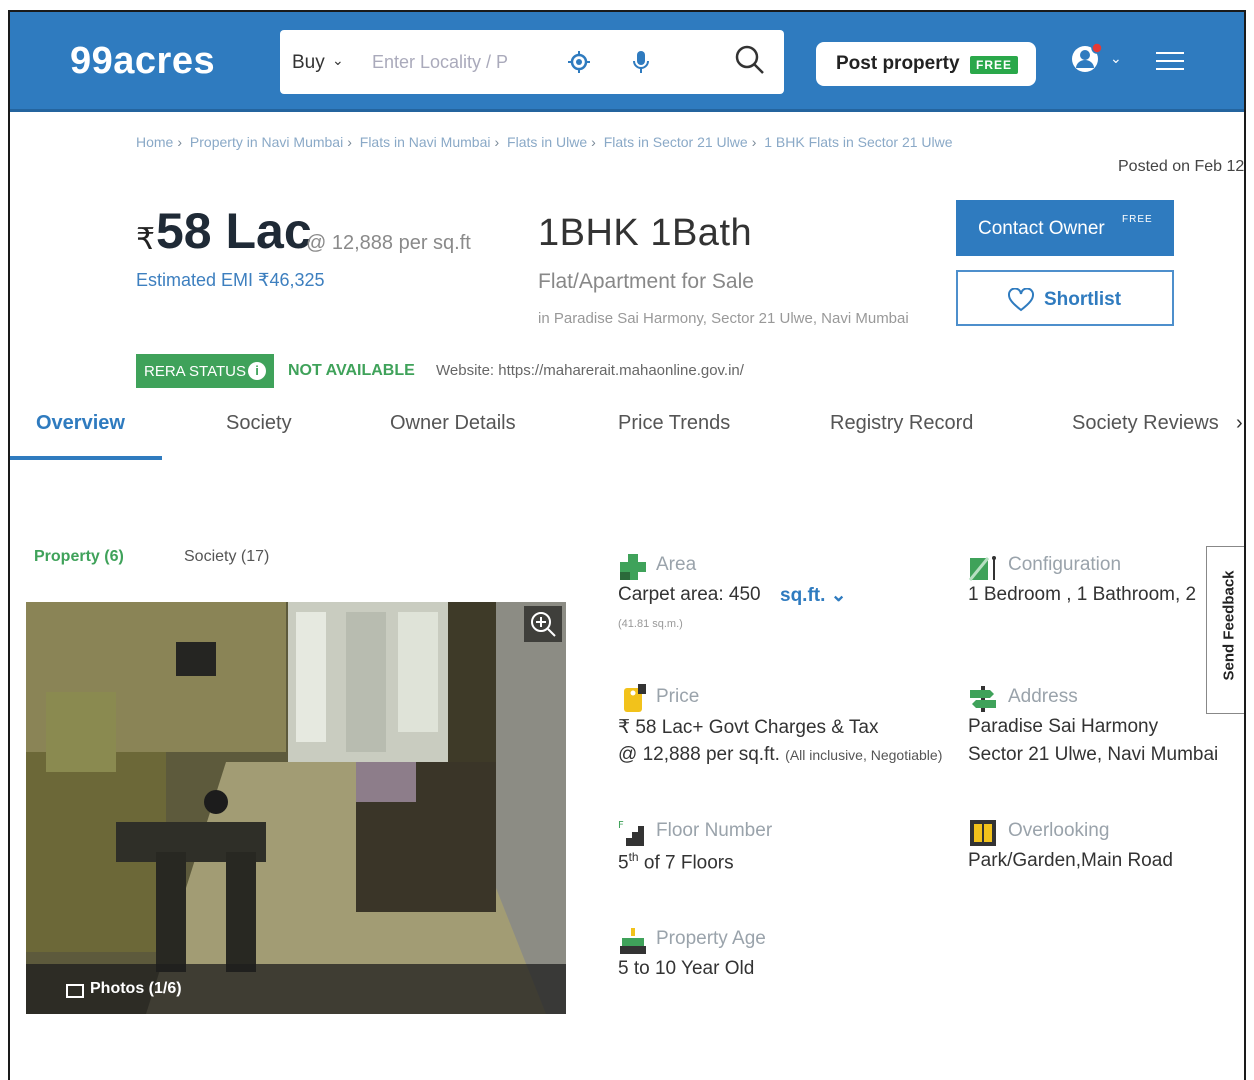 The height and width of the screenshot is (1080, 1254). What do you see at coordinates (296, 989) in the screenshot?
I see `photo-count-bar: Photos (1/6)` at bounding box center [296, 989].